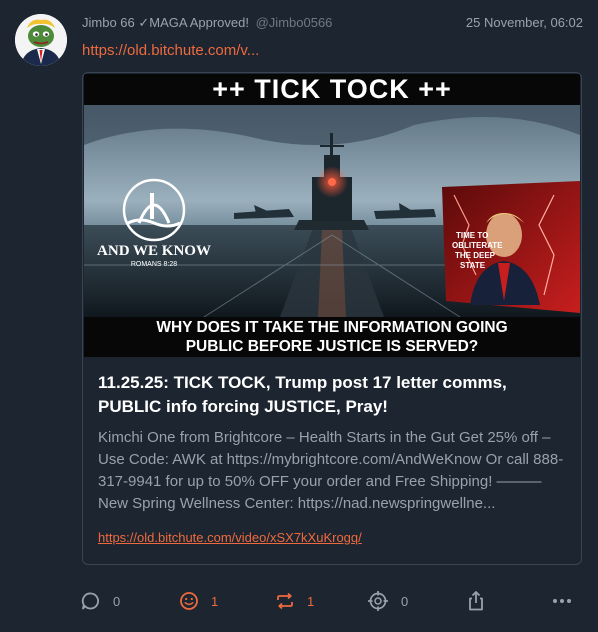  I want to click on crosshair-icon, so click(378, 601).